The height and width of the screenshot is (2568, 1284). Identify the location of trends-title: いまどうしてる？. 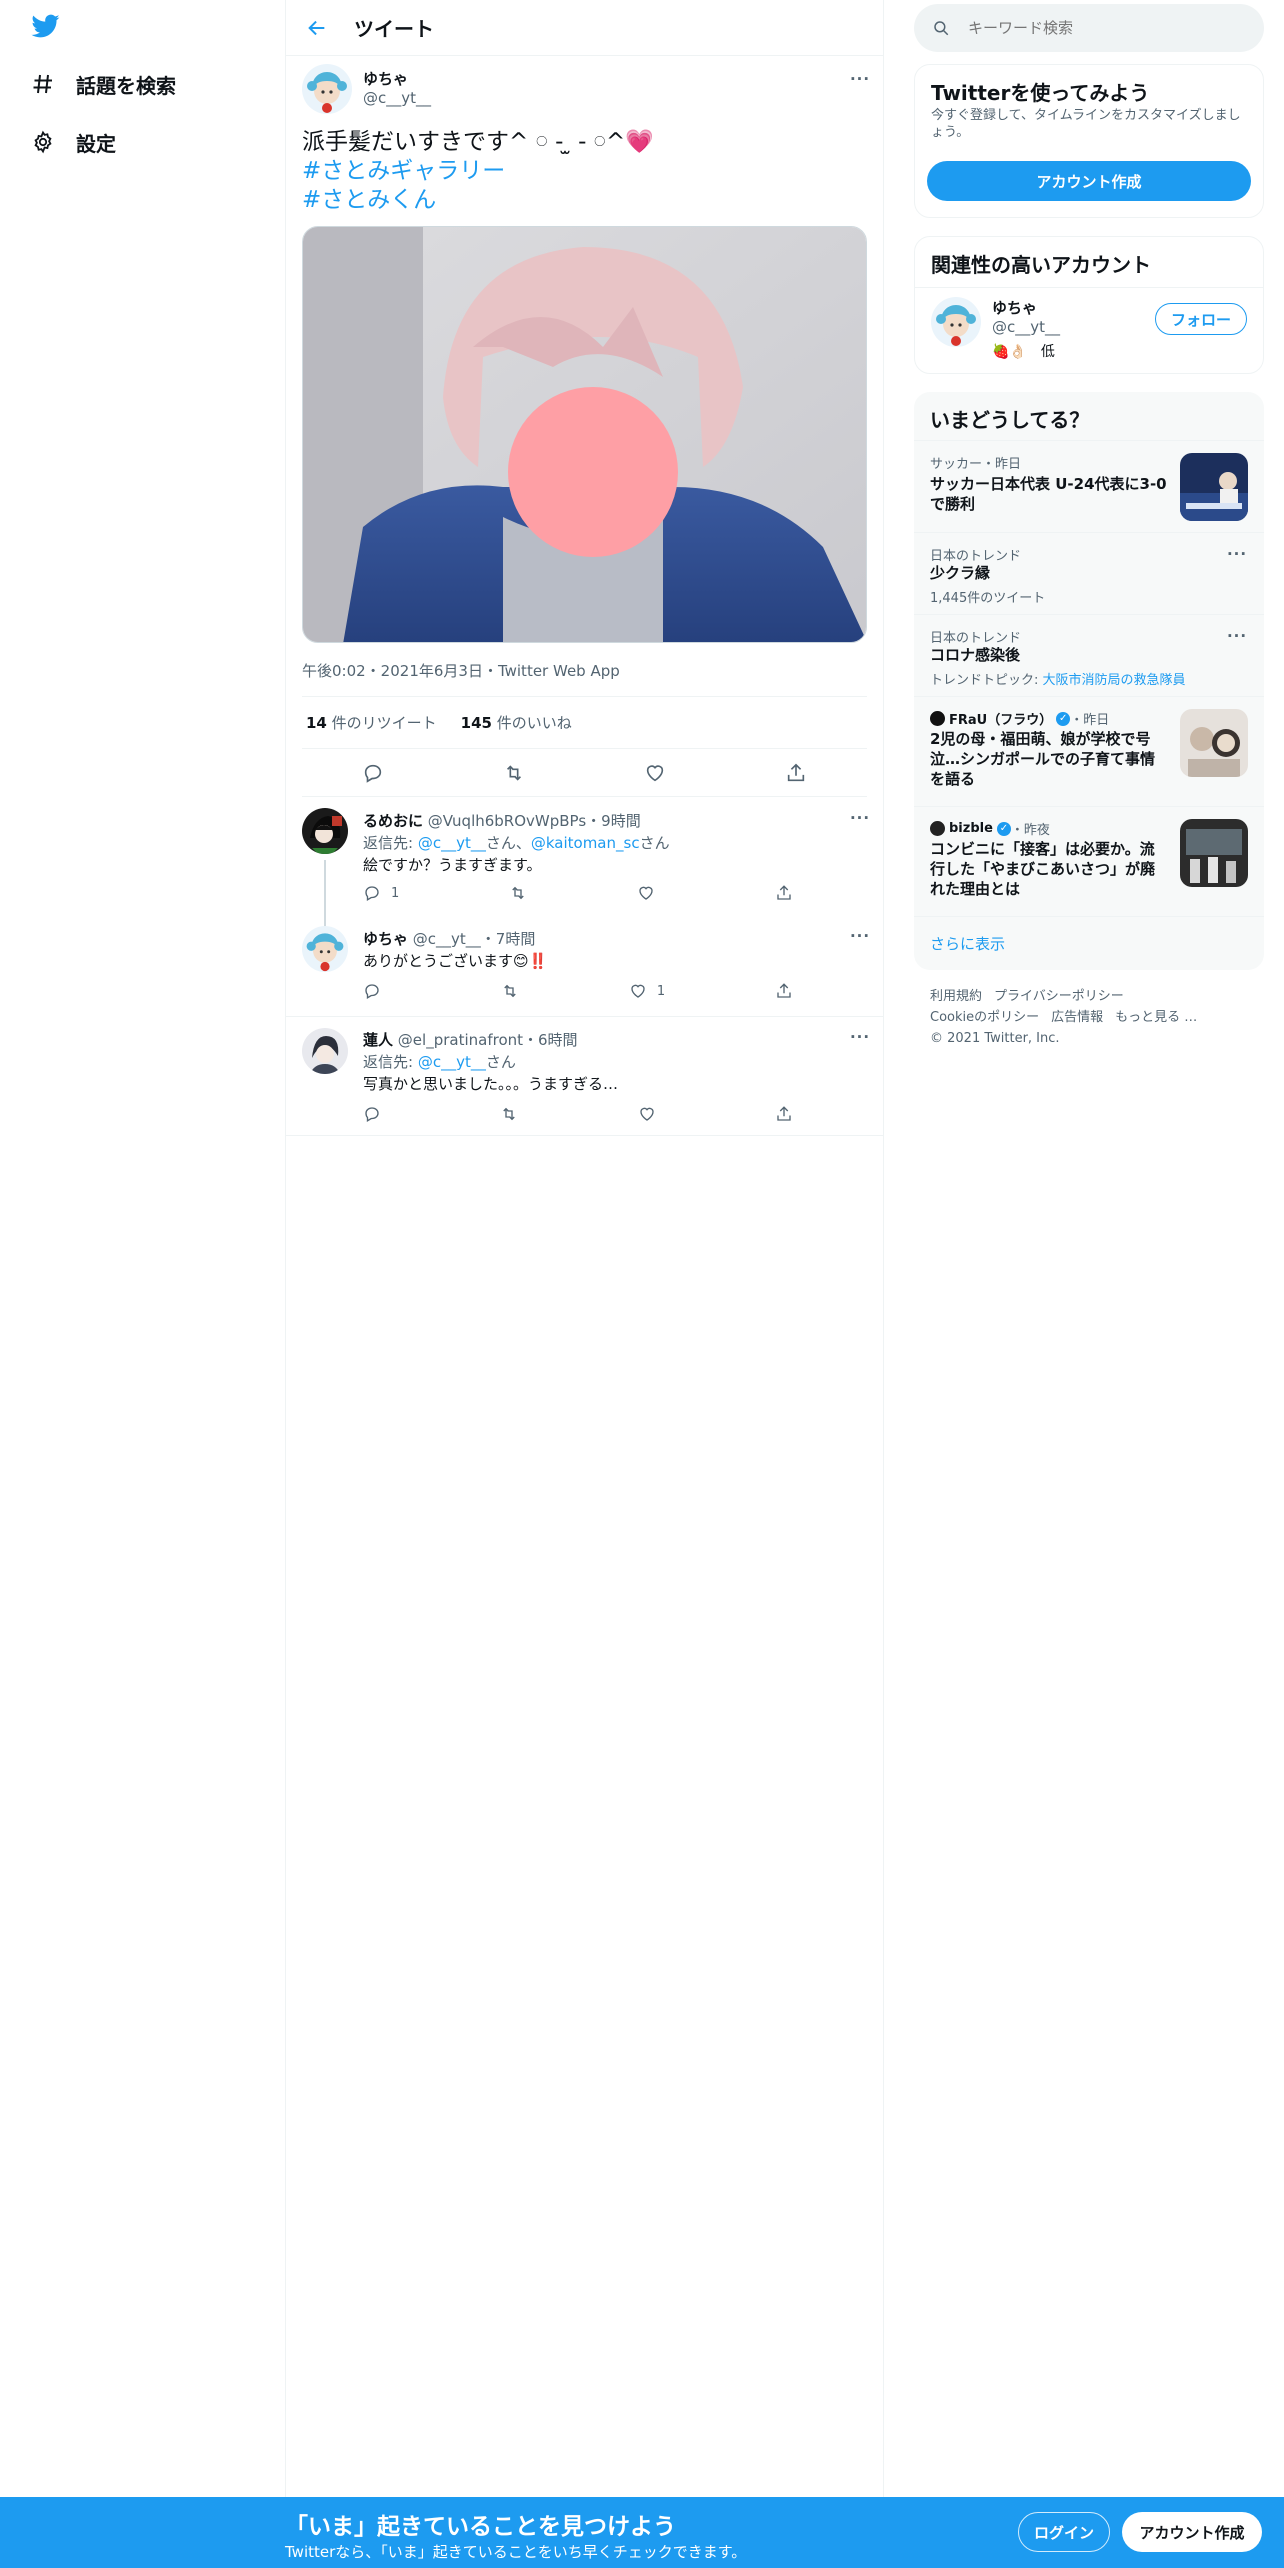
(1010, 420).